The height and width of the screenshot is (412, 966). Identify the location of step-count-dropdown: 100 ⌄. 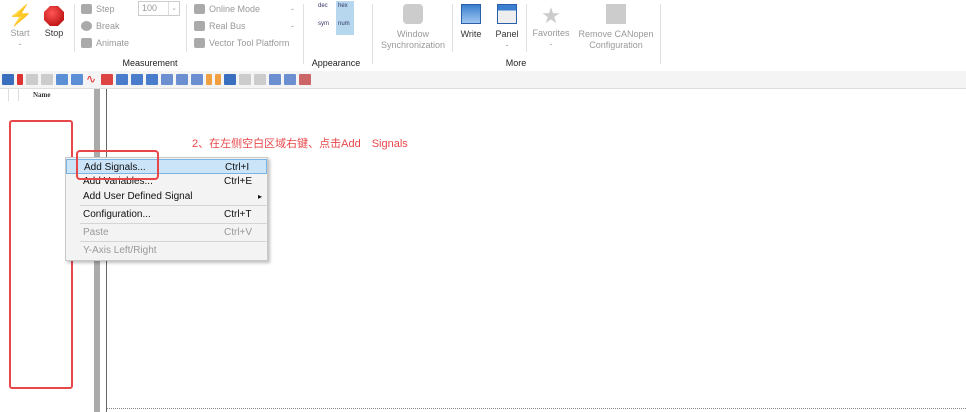
(159, 8).